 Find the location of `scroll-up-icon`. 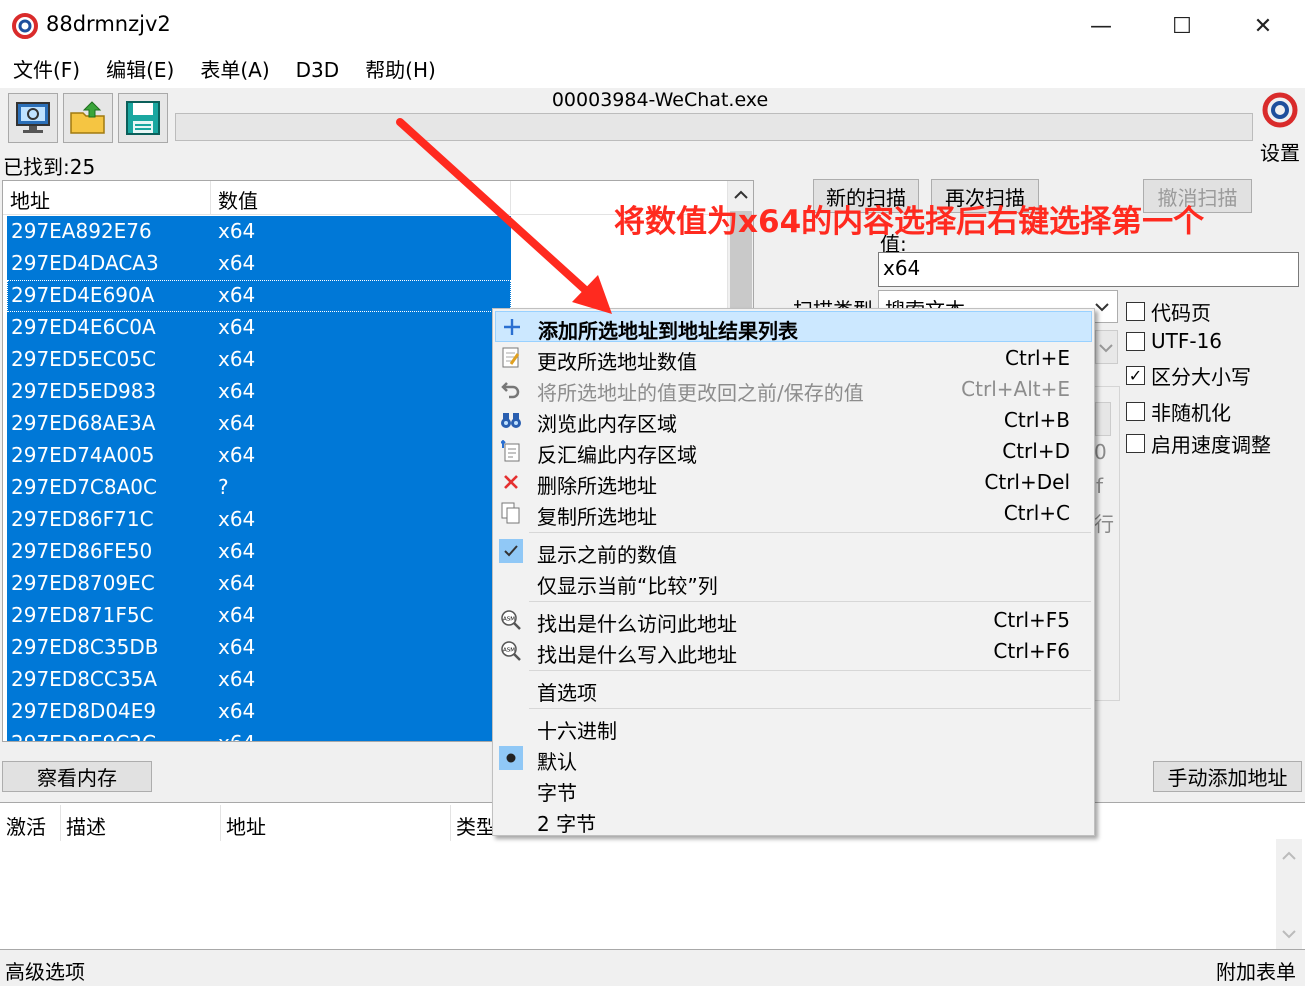

scroll-up-icon is located at coordinates (1289, 856).